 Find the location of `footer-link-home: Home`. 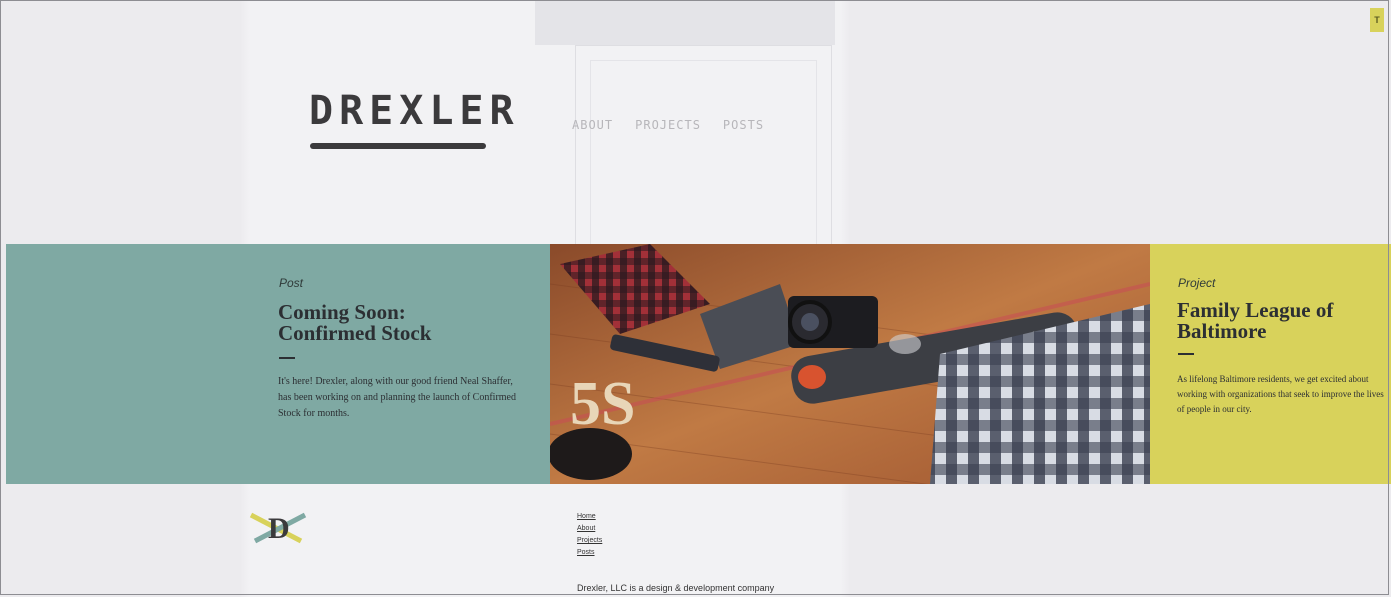

footer-link-home: Home is located at coordinates (589, 517).